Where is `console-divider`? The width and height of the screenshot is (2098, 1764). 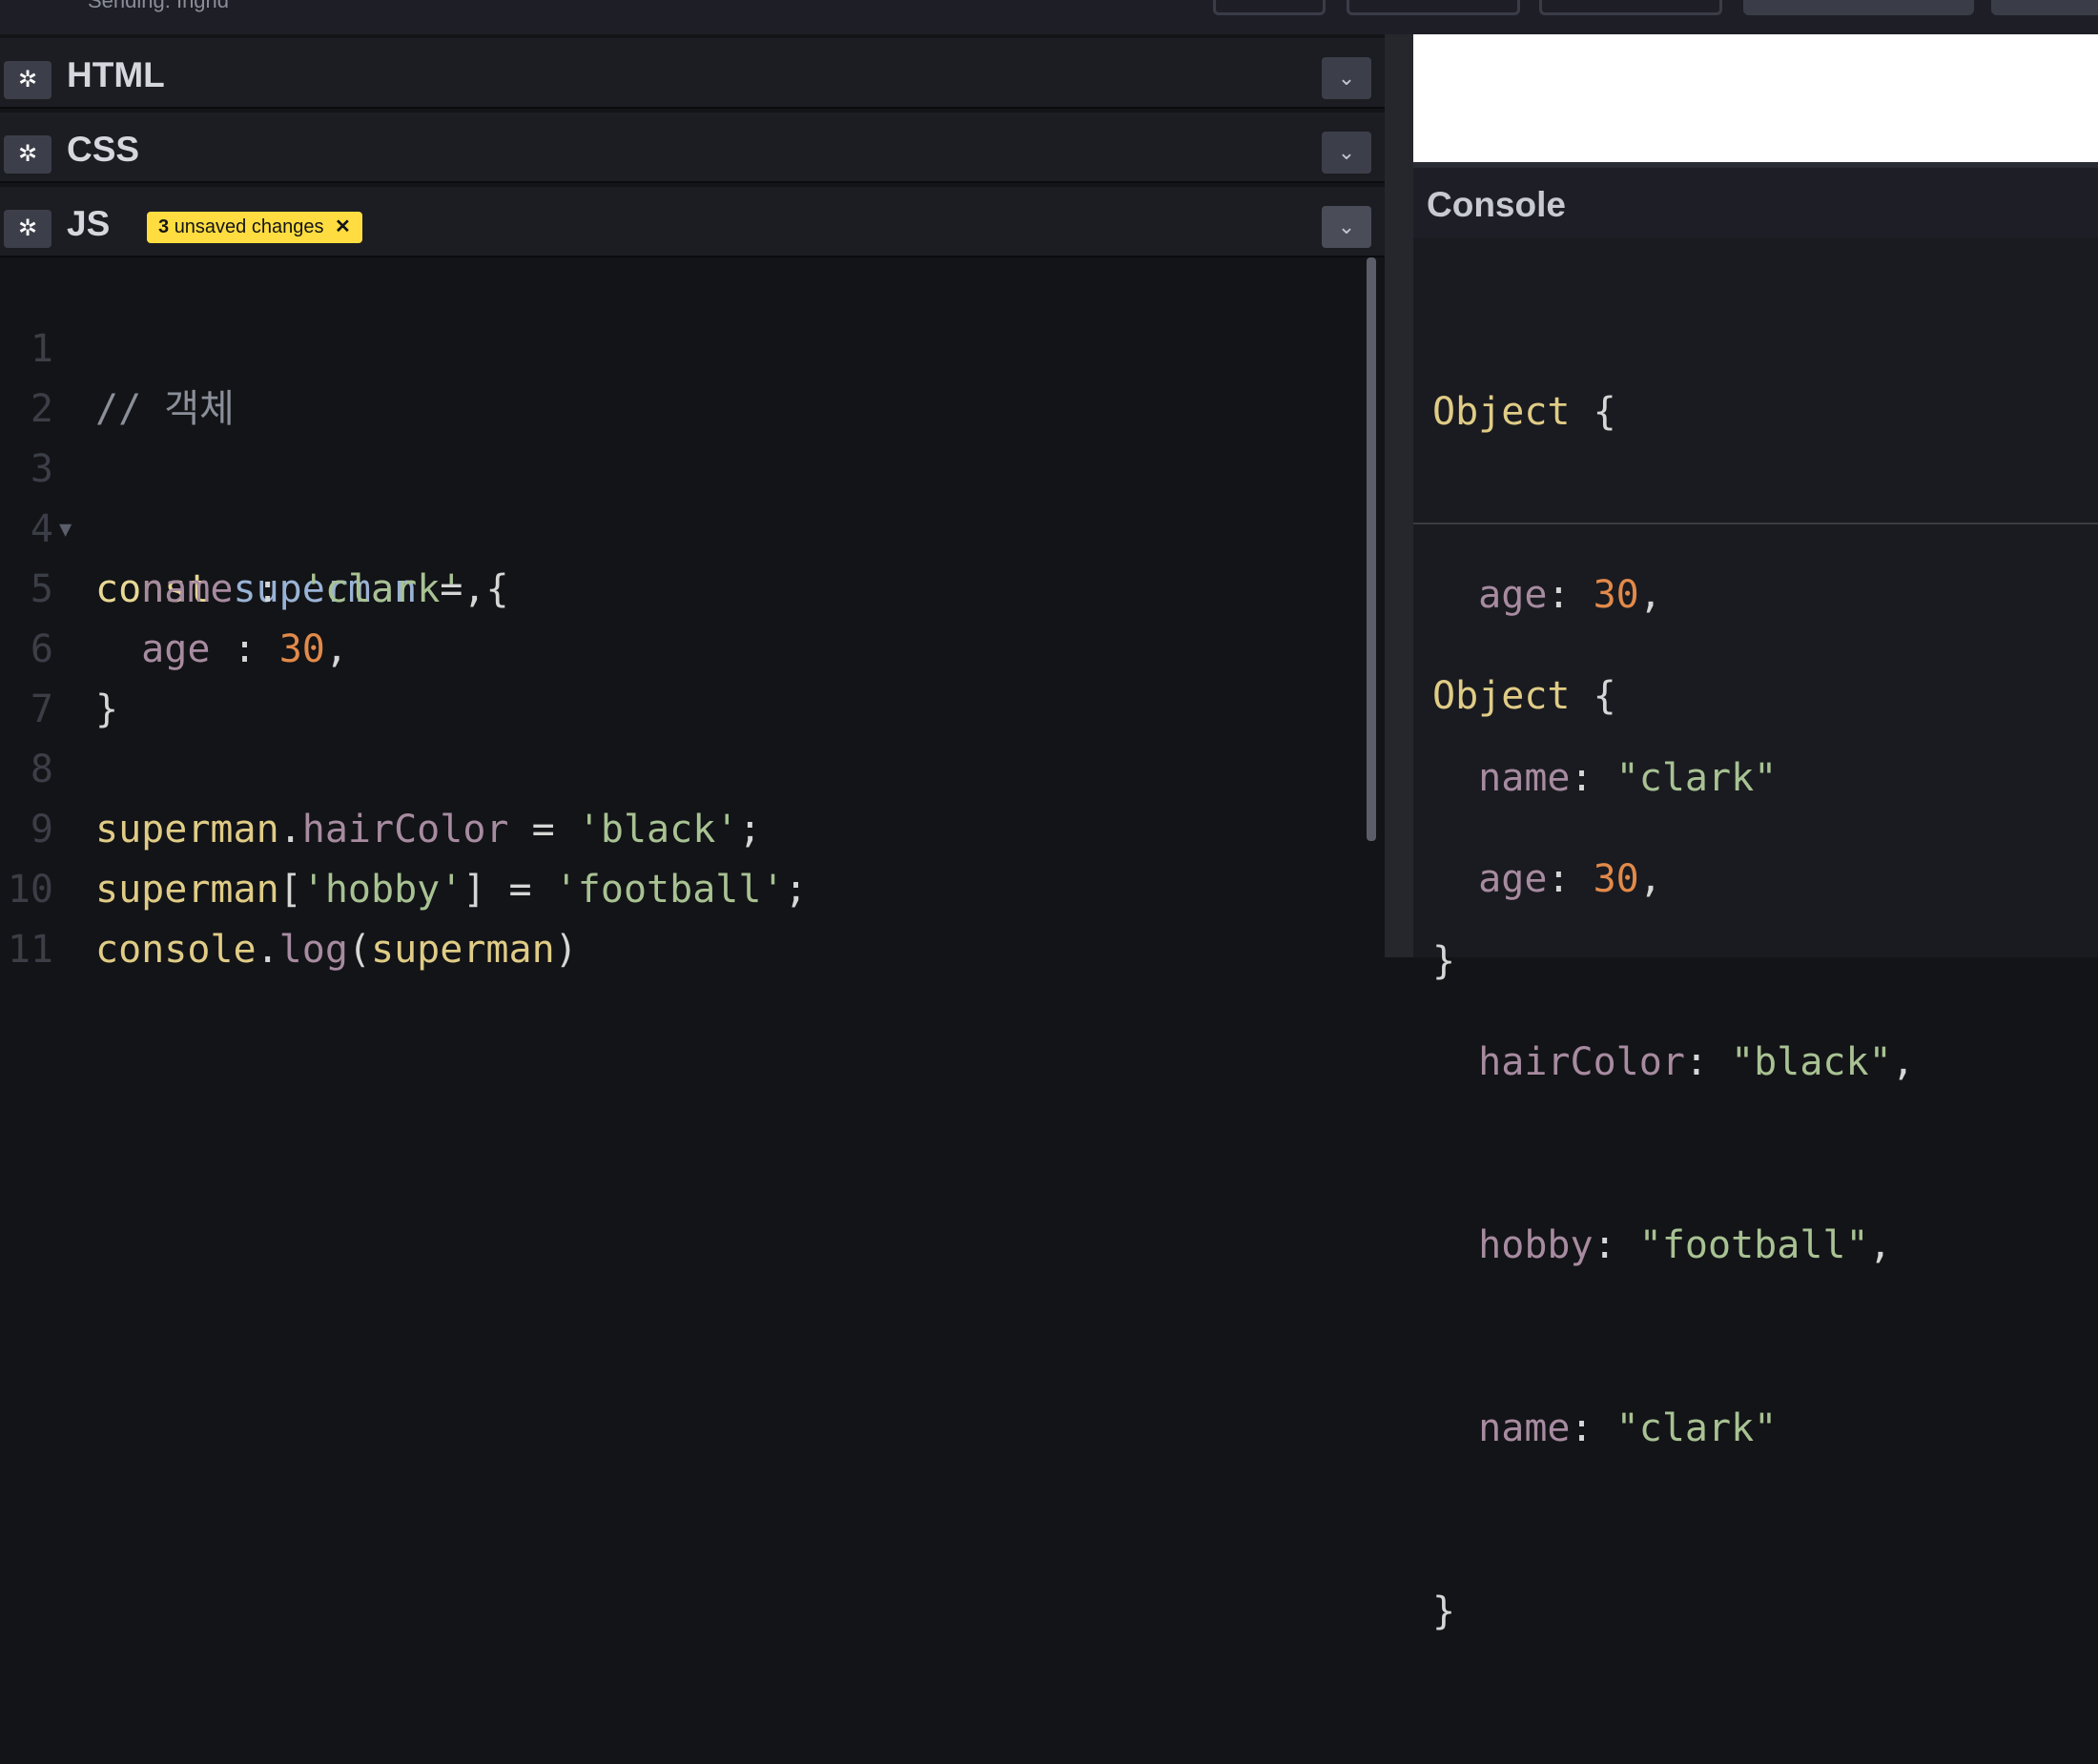
console-divider is located at coordinates (1755, 524).